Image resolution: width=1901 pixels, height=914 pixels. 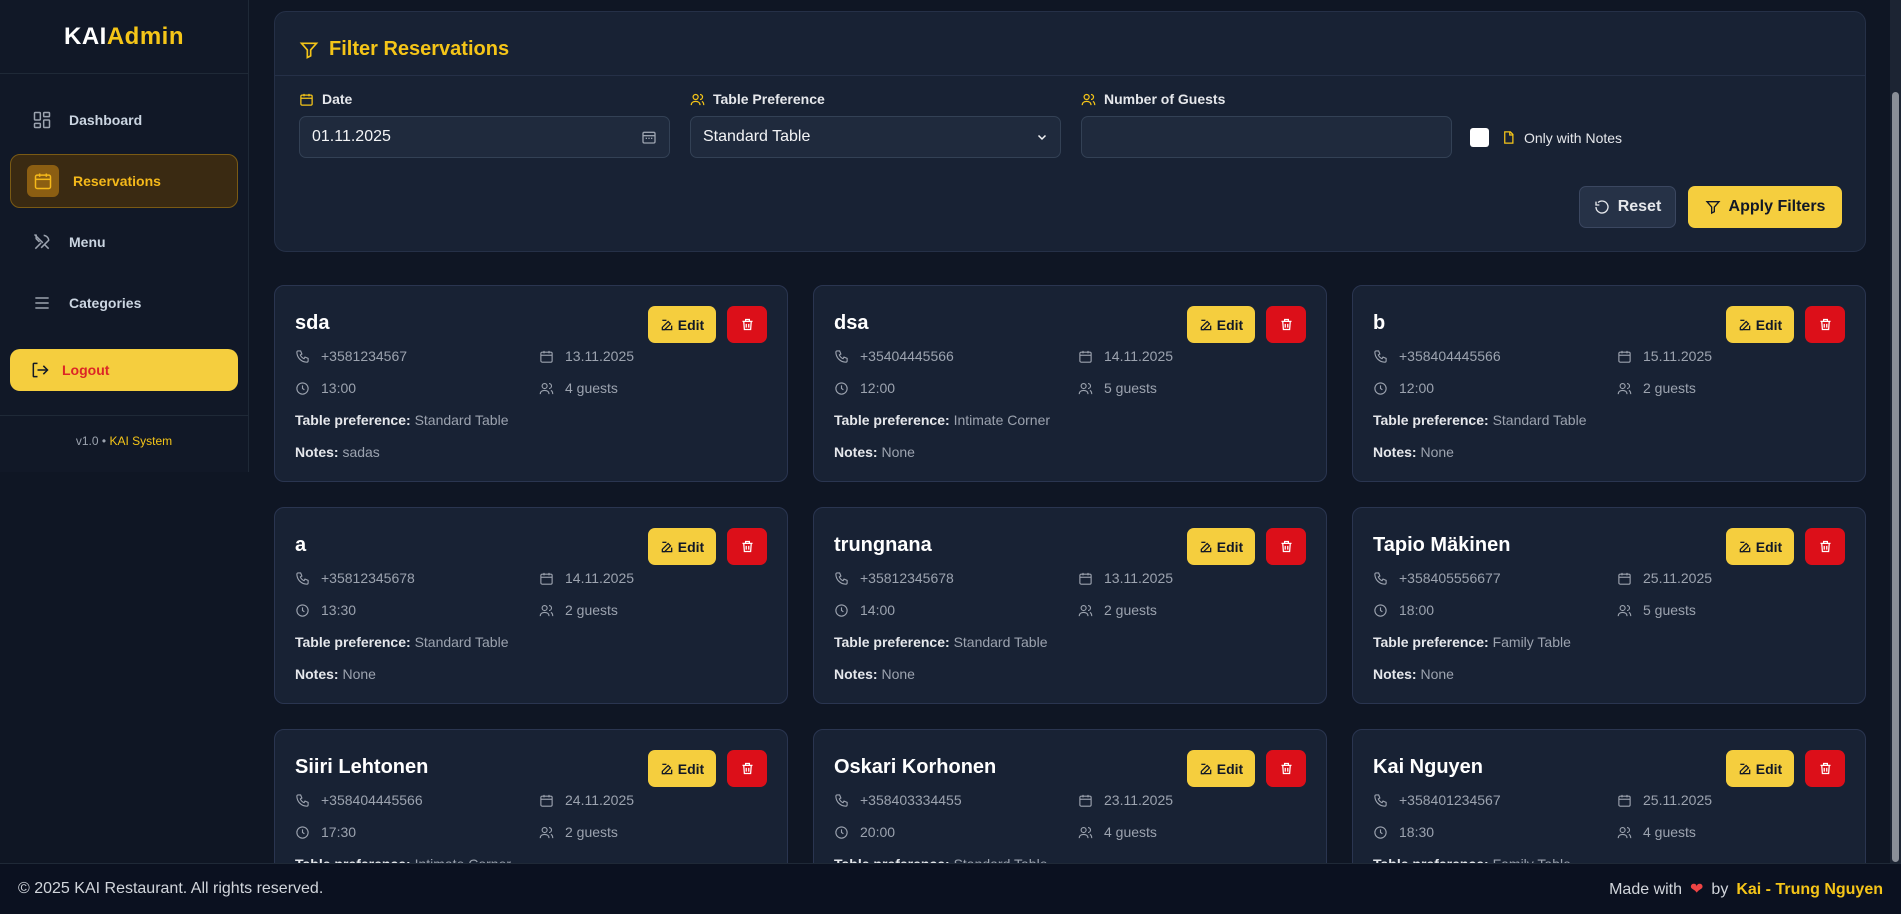 I want to click on date-info: 13.11.2025, so click(x=586, y=356).